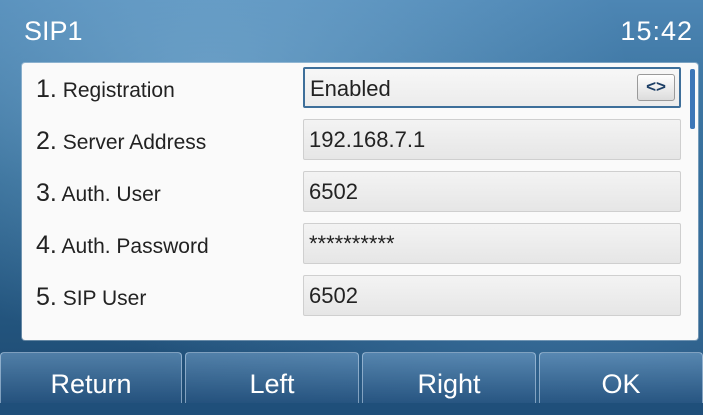 The image size is (703, 415). Describe the element at coordinates (53, 30) in the screenshot. I see `page-title: SIP1` at that location.